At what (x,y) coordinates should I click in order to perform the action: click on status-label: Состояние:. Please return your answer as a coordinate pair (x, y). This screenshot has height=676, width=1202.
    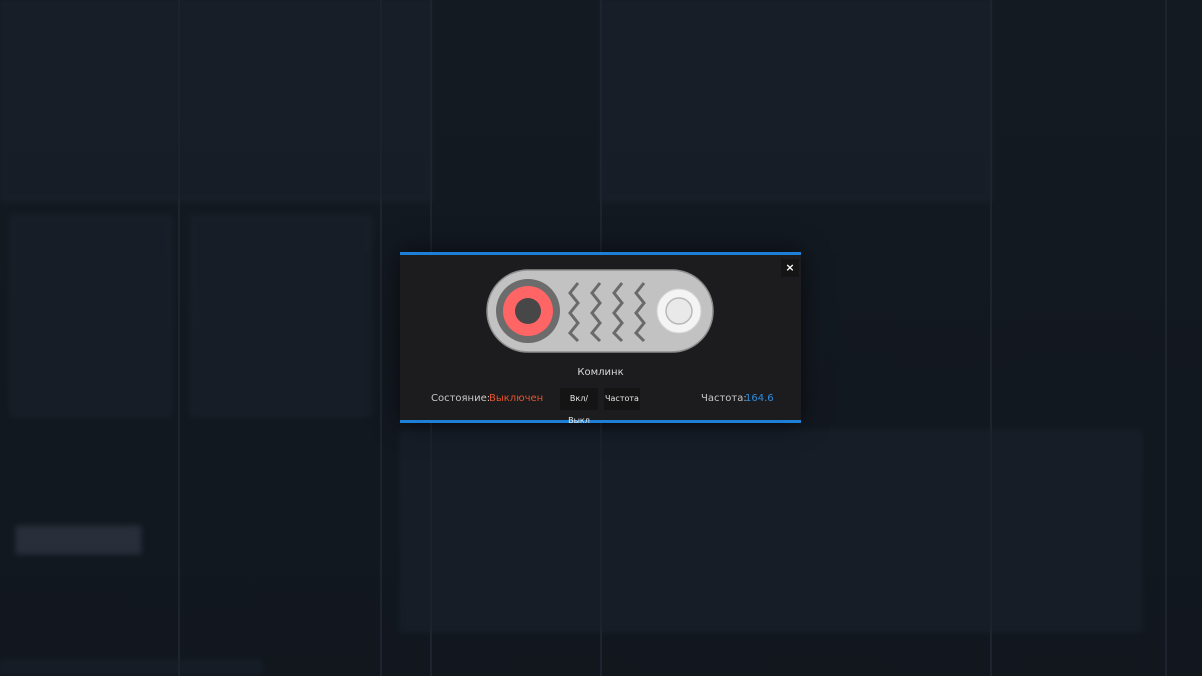
    Looking at the image, I should click on (461, 398).